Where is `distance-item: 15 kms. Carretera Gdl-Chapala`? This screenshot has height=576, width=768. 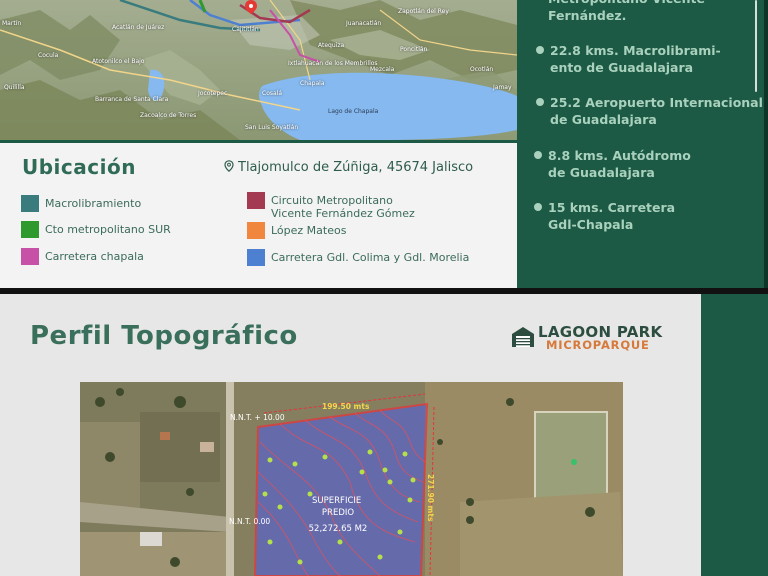 distance-item: 15 kms. Carretera Gdl-Chapala is located at coordinates (604, 216).